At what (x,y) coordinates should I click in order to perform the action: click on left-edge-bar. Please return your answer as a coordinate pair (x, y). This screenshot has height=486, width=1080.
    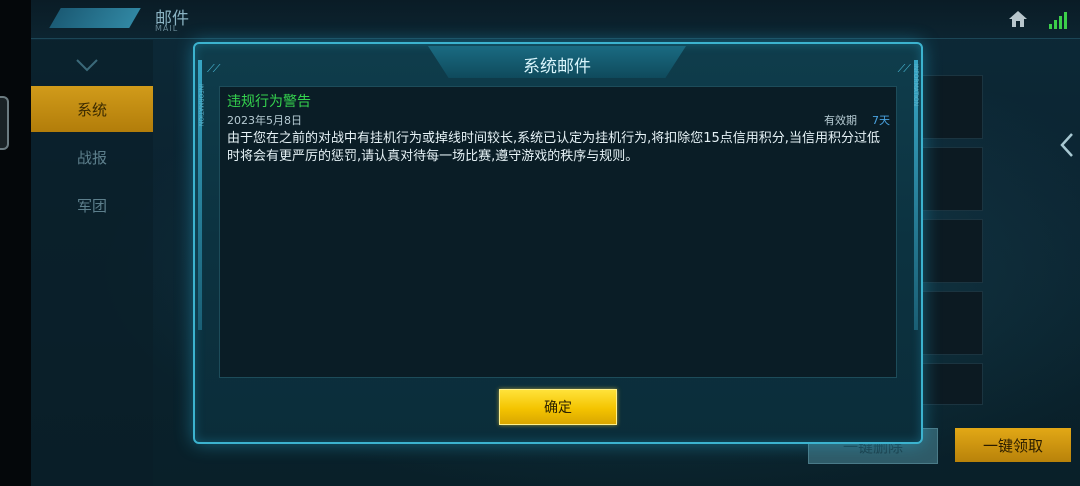
    Looking at the image, I should click on (15, 243).